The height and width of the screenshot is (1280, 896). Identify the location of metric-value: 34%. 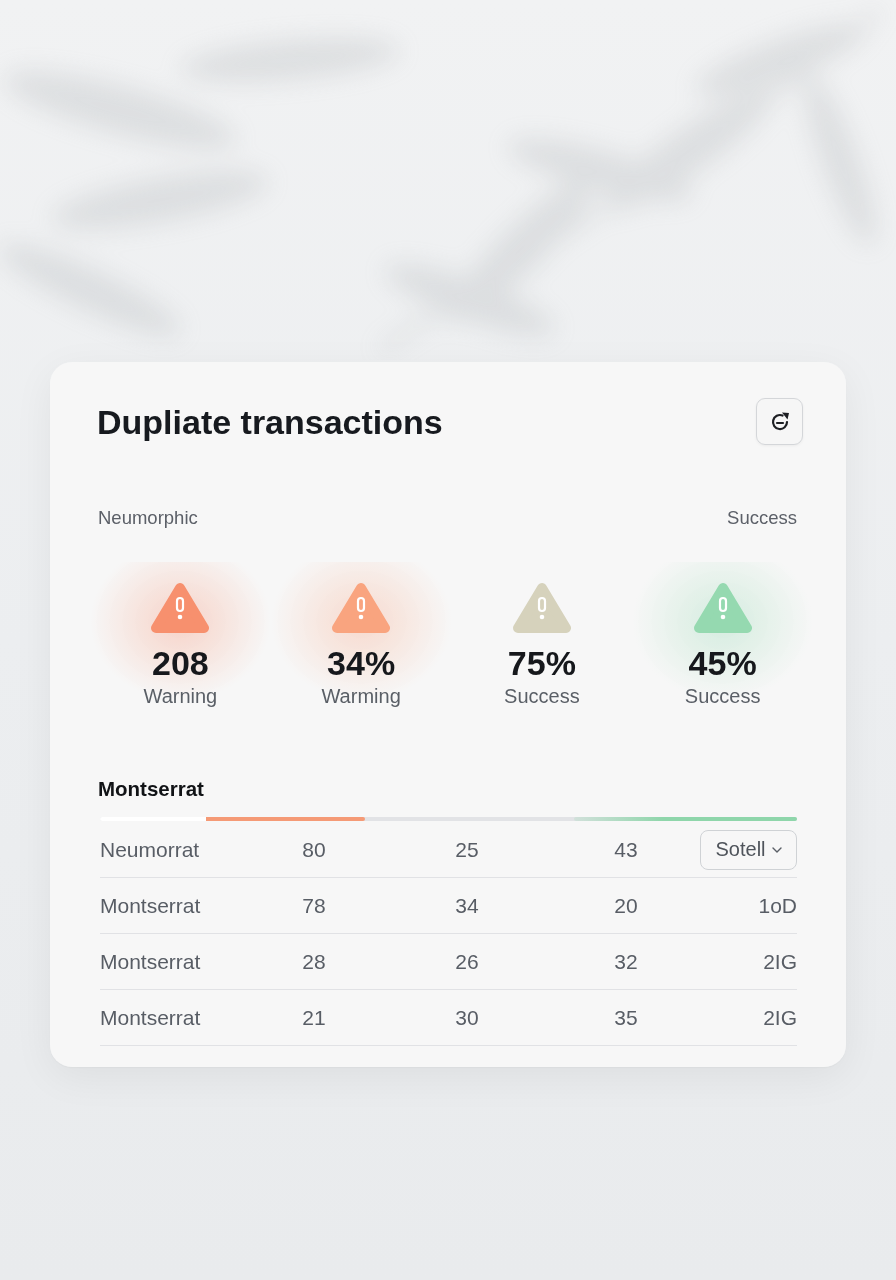
(361, 663).